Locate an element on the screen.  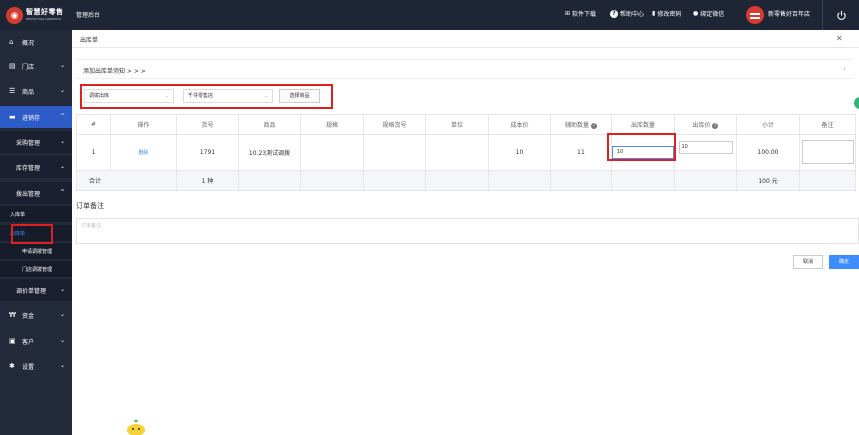
gear-icon: ✱ is located at coordinates (12, 365).